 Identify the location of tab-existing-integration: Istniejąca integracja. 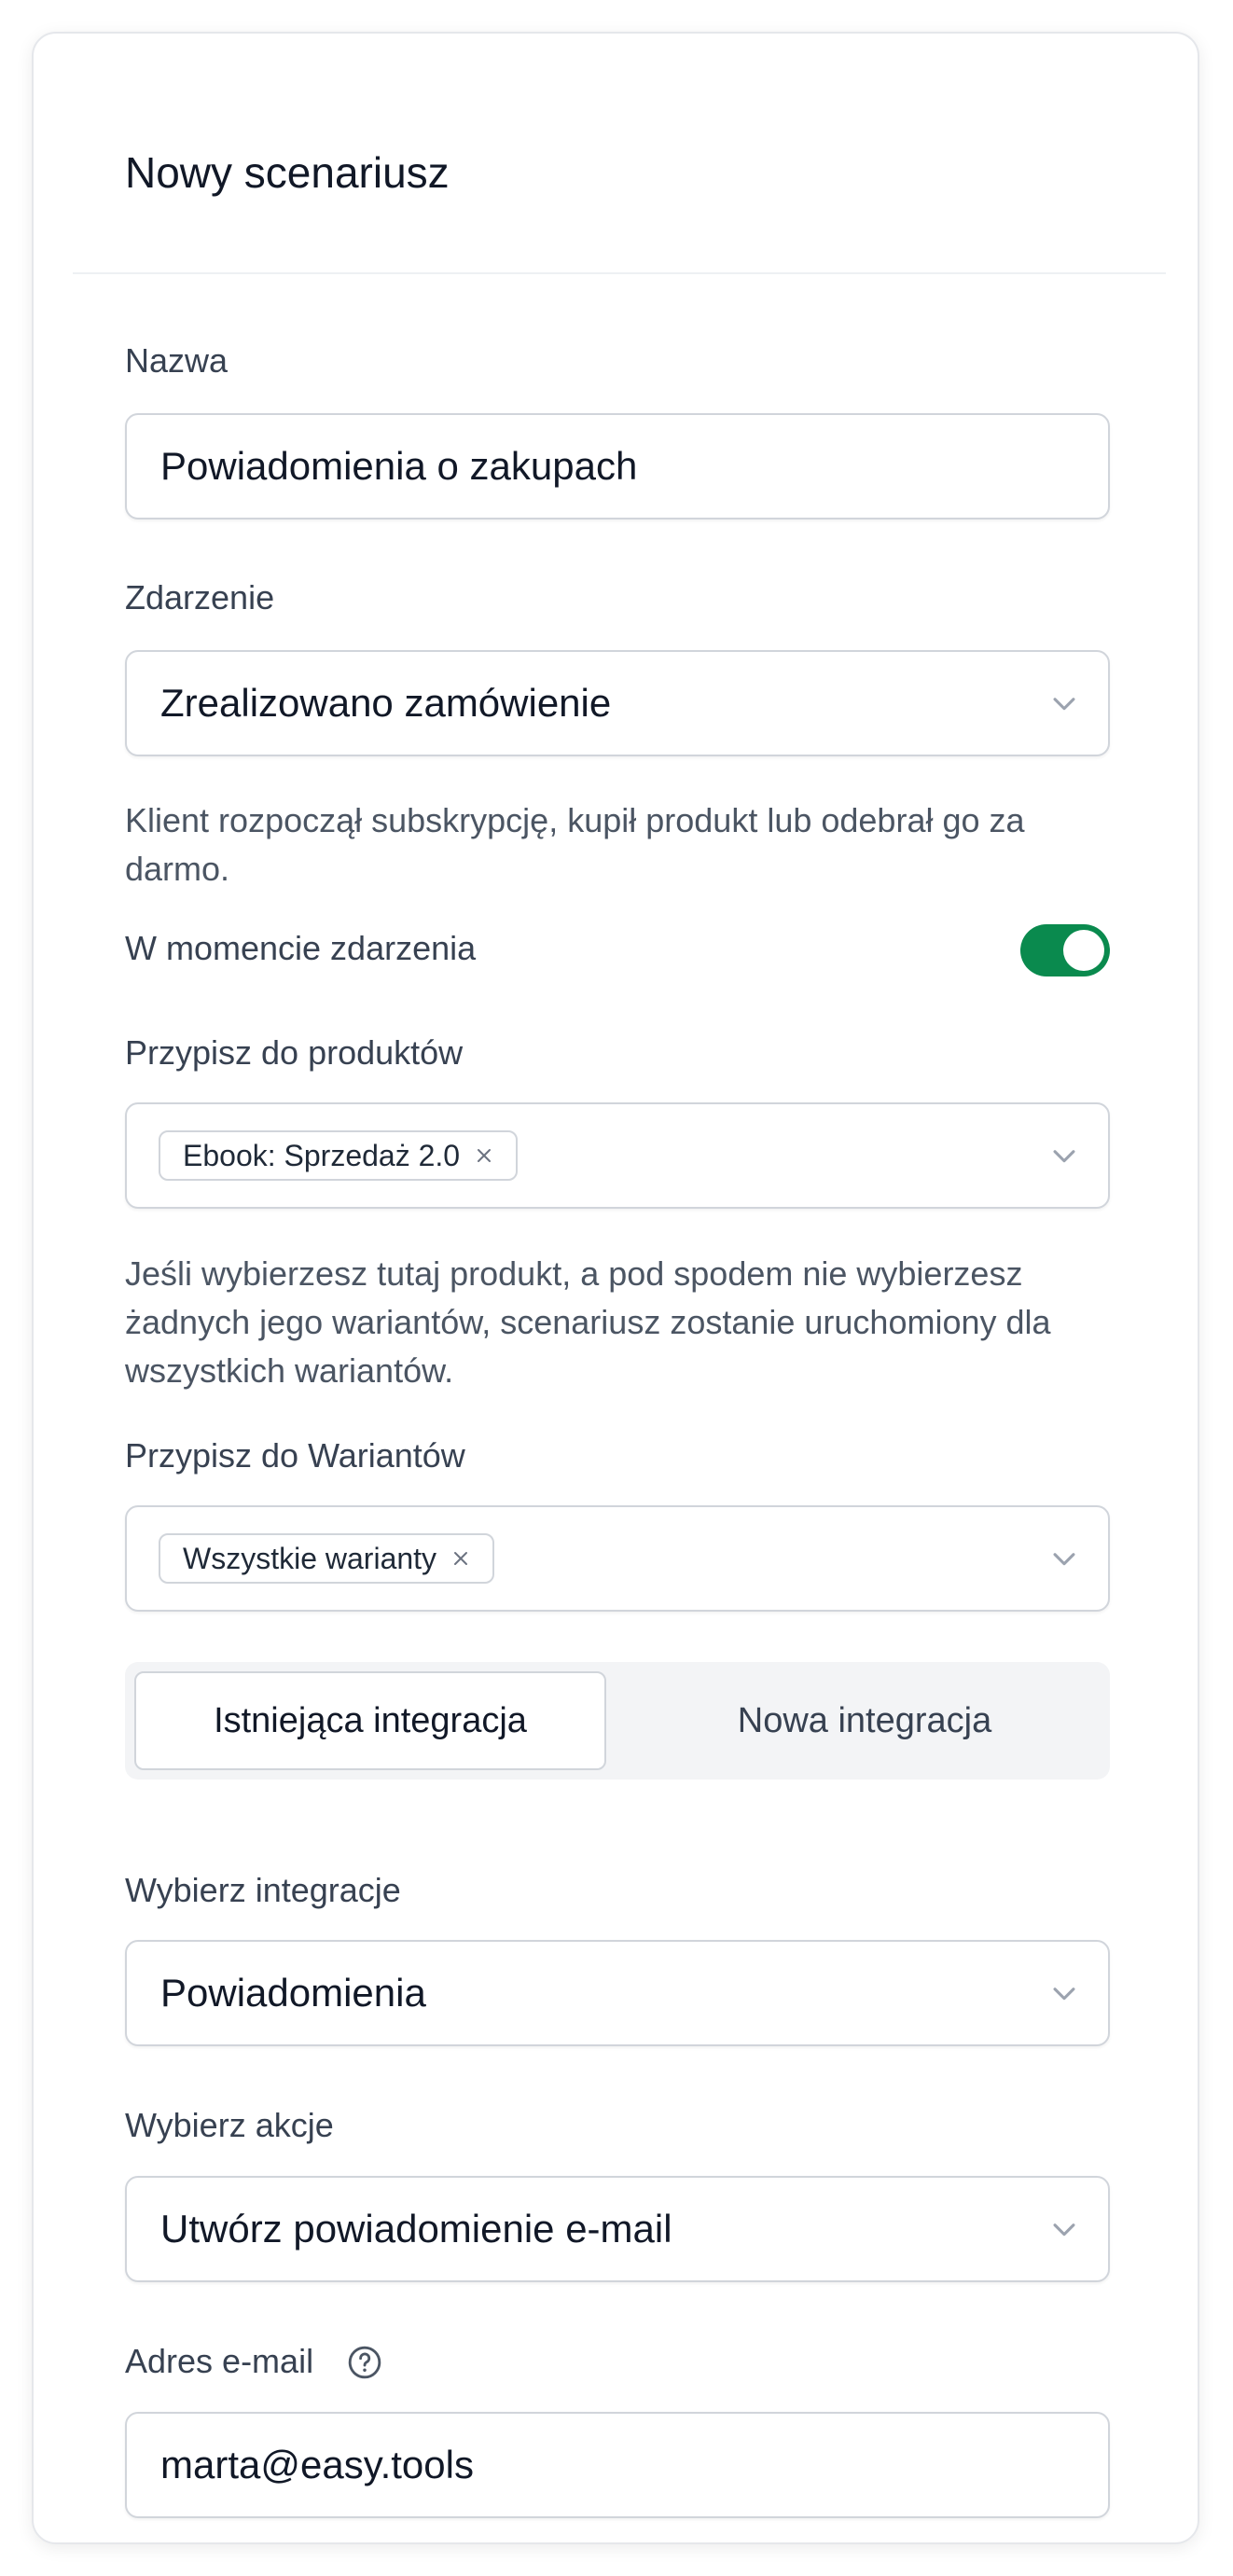
(370, 1720).